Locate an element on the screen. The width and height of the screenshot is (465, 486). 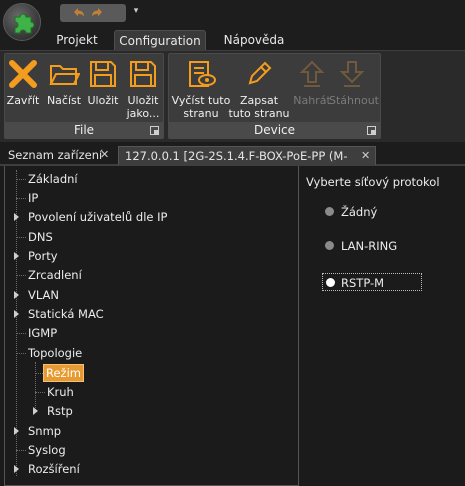
panel-title: Vyberte síťový protokol is located at coordinates (373, 182).